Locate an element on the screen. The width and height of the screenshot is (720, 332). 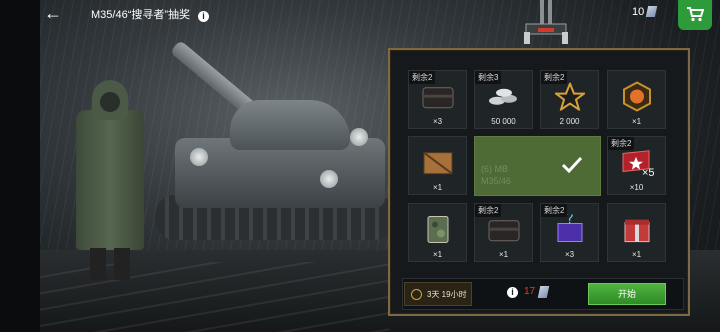
top-bar: ← M35/46“搜寻者”抽奖 i 10 is located at coordinates (360, 15).